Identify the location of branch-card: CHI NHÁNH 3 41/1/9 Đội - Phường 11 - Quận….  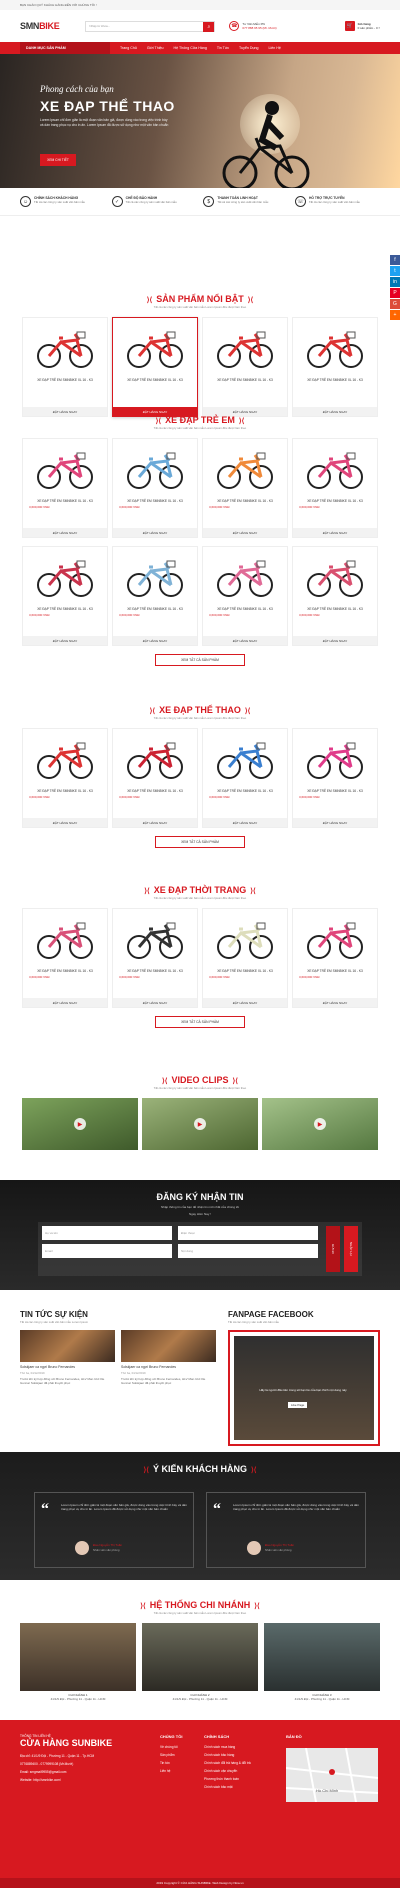
(322, 1662).